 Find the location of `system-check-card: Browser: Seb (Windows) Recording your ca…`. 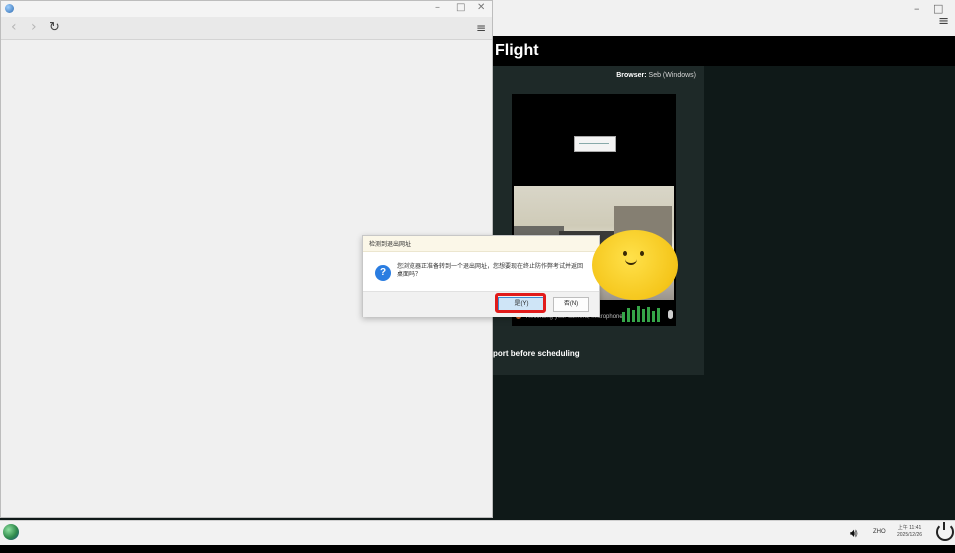

system-check-card: Browser: Seb (Windows) Recording your ca… is located at coordinates (597, 220).